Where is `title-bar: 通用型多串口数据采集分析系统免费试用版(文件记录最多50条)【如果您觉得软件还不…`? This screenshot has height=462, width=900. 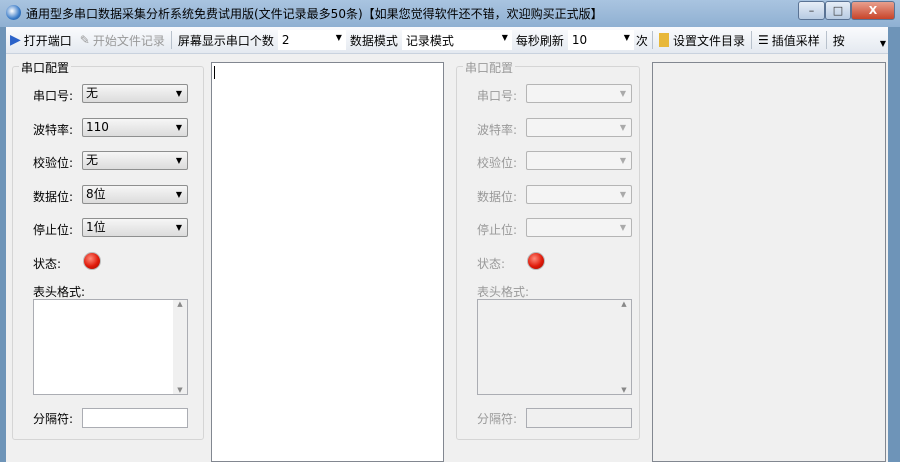 title-bar: 通用型多串口数据采集分析系统免费试用版(文件记录最多50条)【如果您觉得软件还不… is located at coordinates (450, 13).